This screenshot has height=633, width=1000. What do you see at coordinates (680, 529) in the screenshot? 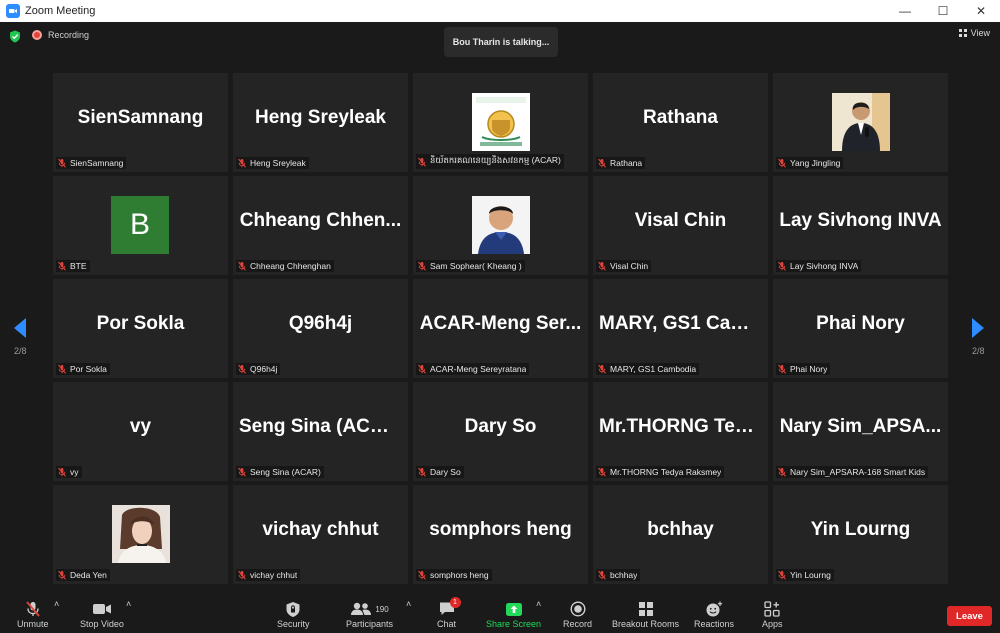
I see `participant-display-name: bchhay` at bounding box center [680, 529].